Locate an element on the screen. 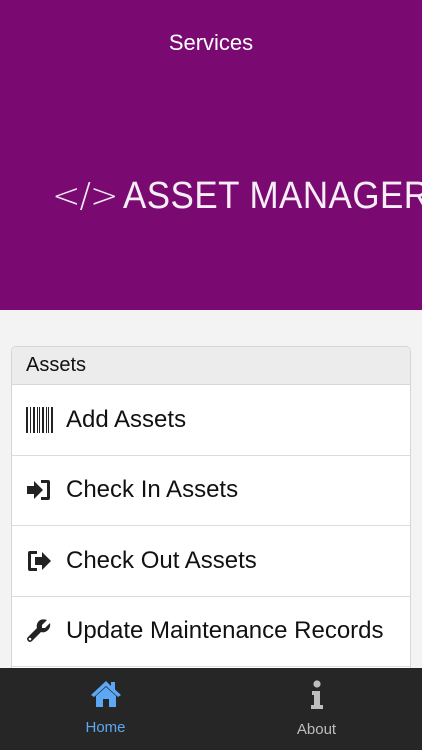  section-header-assets: Assets is located at coordinates (211, 366).